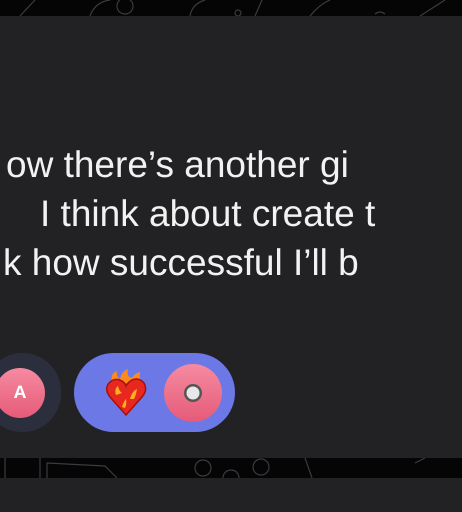 The width and height of the screenshot is (462, 512). I want to click on message-text: I think about create t, so click(207, 214).